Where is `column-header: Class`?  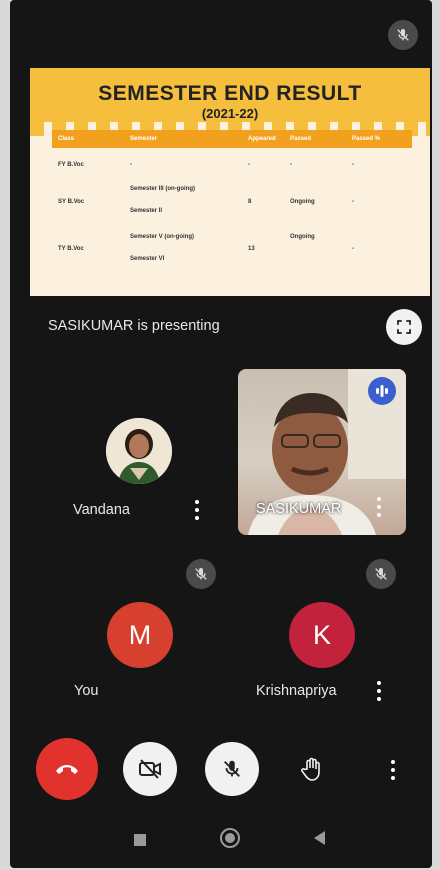 column-header: Class is located at coordinates (66, 139).